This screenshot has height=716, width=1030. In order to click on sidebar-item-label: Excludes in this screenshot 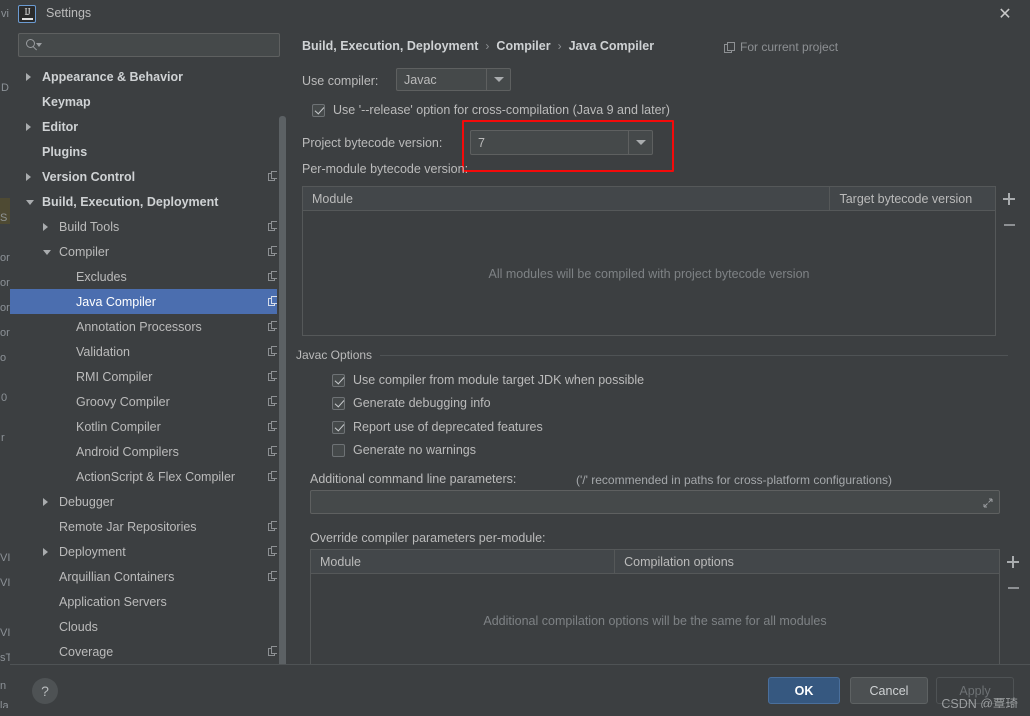, I will do `click(101, 276)`.